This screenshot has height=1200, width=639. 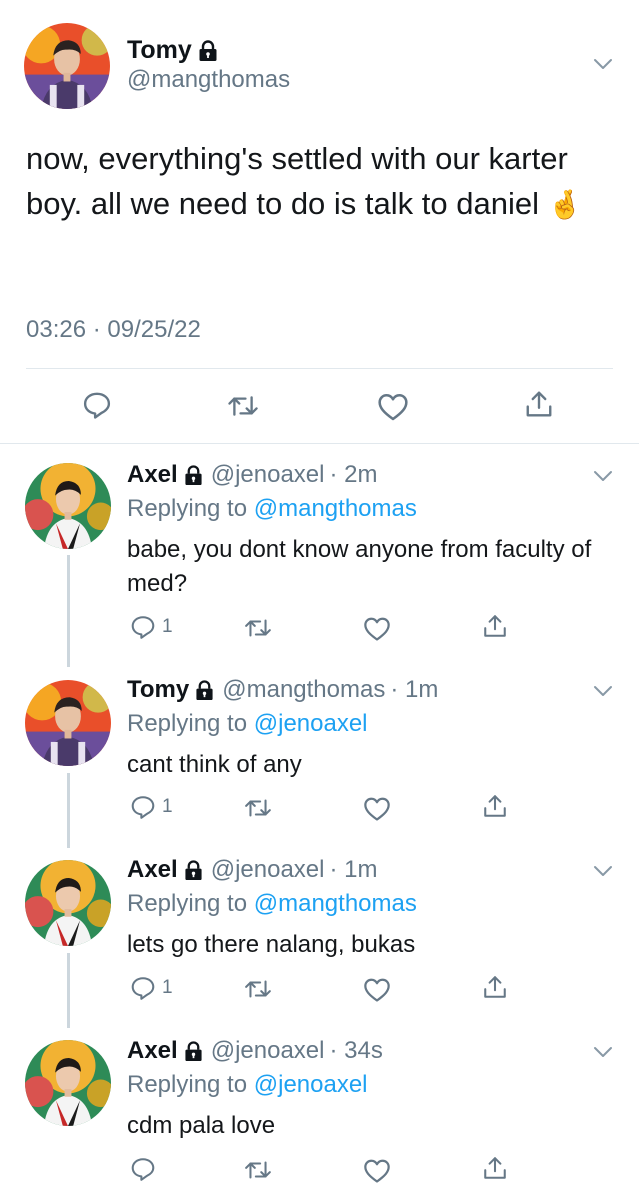 I want to click on author-name-row: Axel @jenoaxel · 2m, so click(x=252, y=475).